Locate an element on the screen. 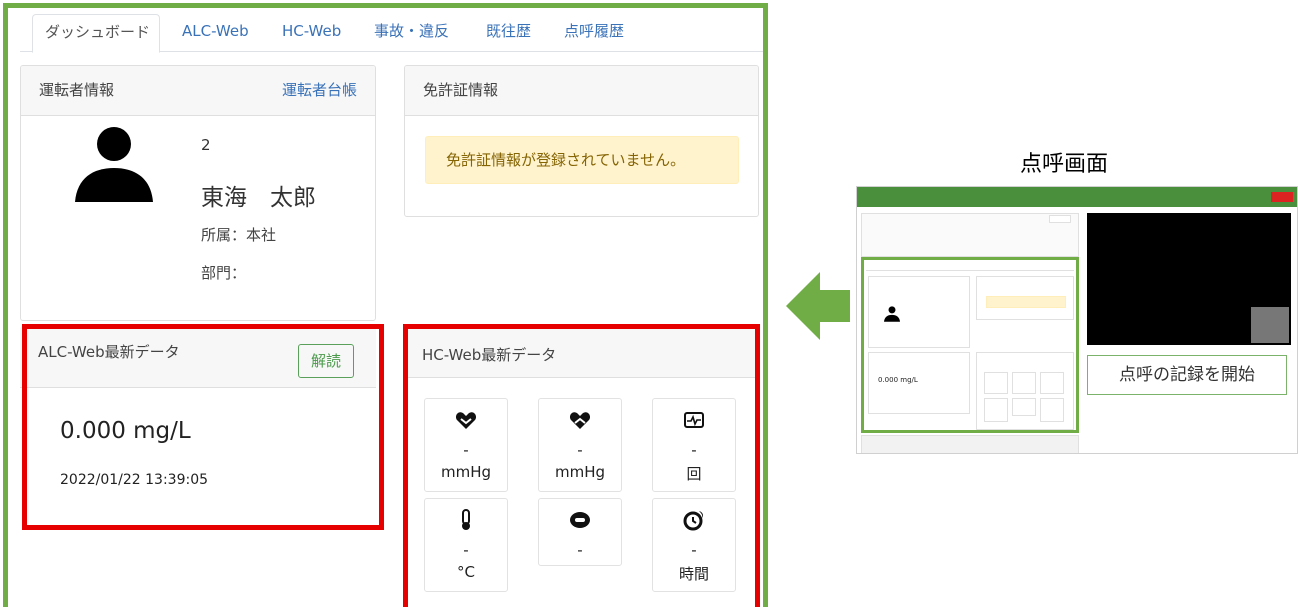 Image resolution: width=1298 pixels, height=607 pixels. license-missing-alert: 免許証情報が登録されていません。 is located at coordinates (582, 160).